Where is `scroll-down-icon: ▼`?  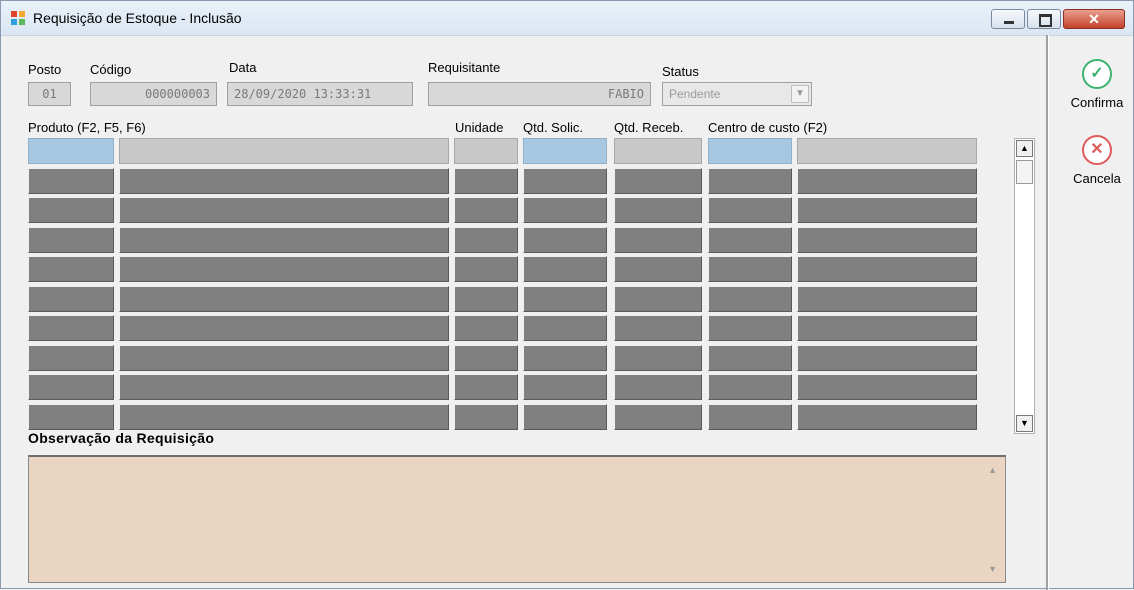 scroll-down-icon: ▼ is located at coordinates (1024, 423).